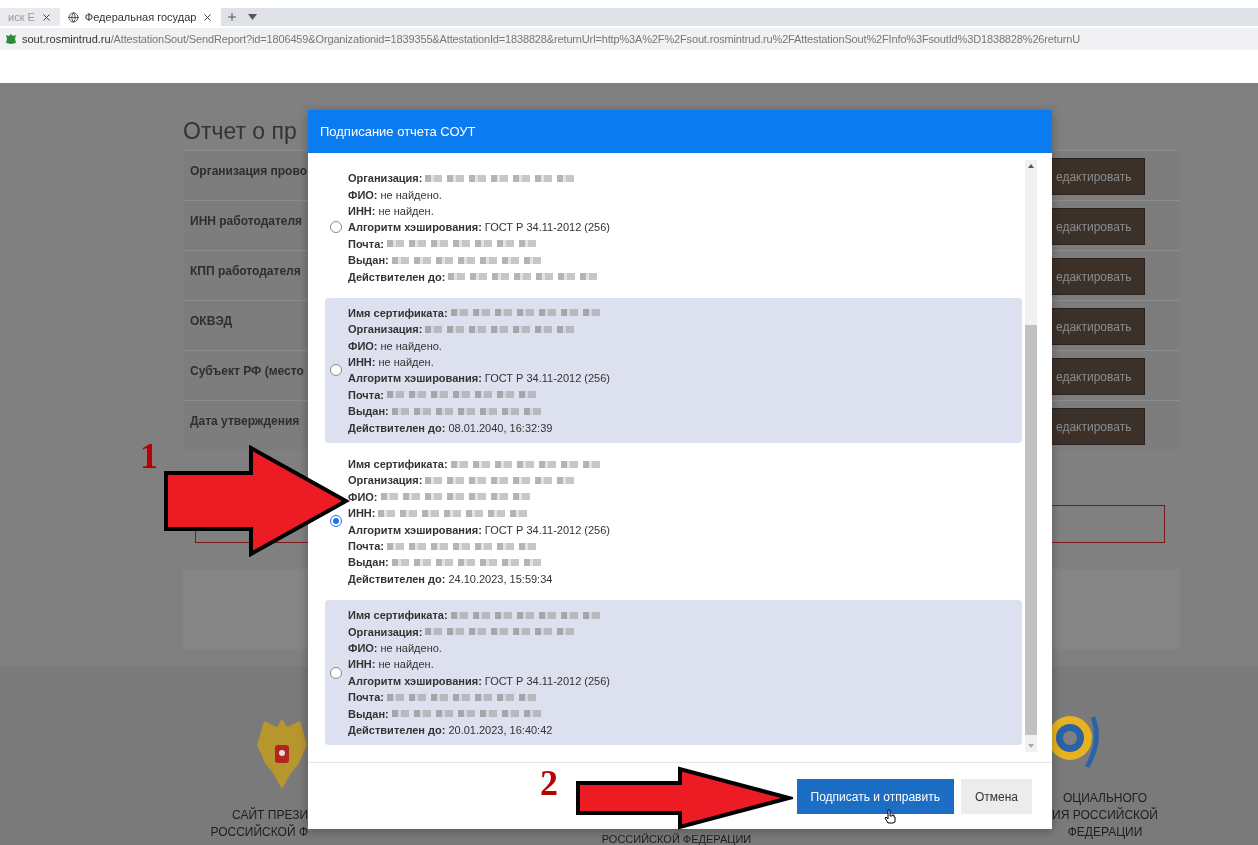 This screenshot has width=1258, height=845. What do you see at coordinates (246, 220) in the screenshot?
I see `row-label: ИНН работодателя` at bounding box center [246, 220].